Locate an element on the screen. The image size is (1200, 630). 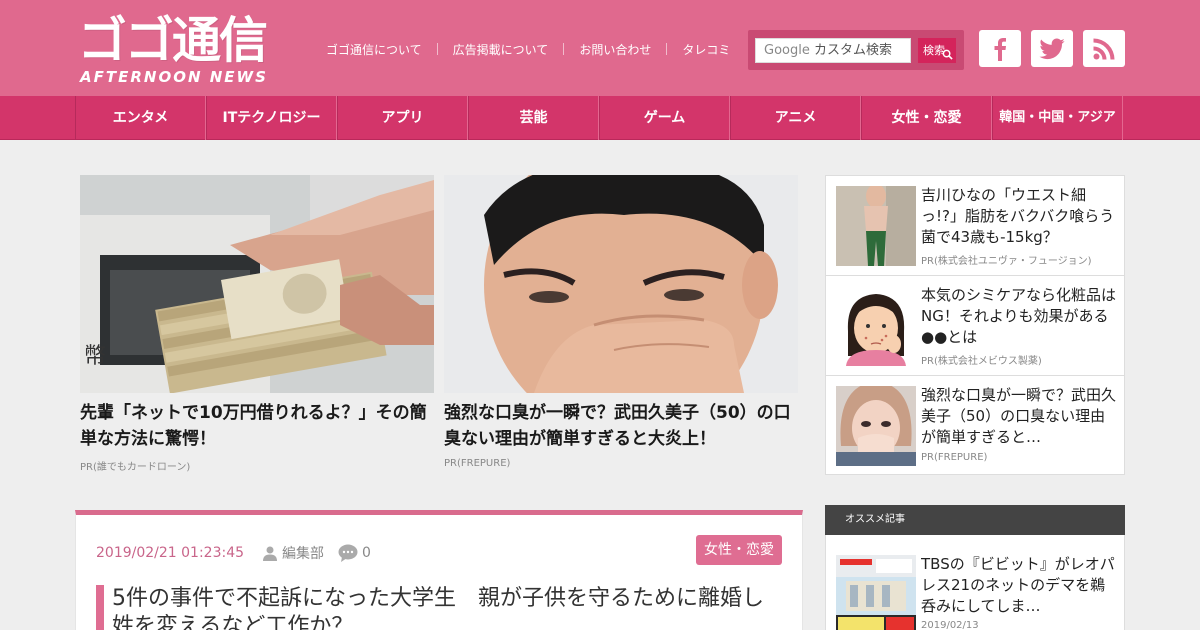
article-meta: 2019/02/21 01:23:45 編集部 0 is located at coordinates (240, 553).